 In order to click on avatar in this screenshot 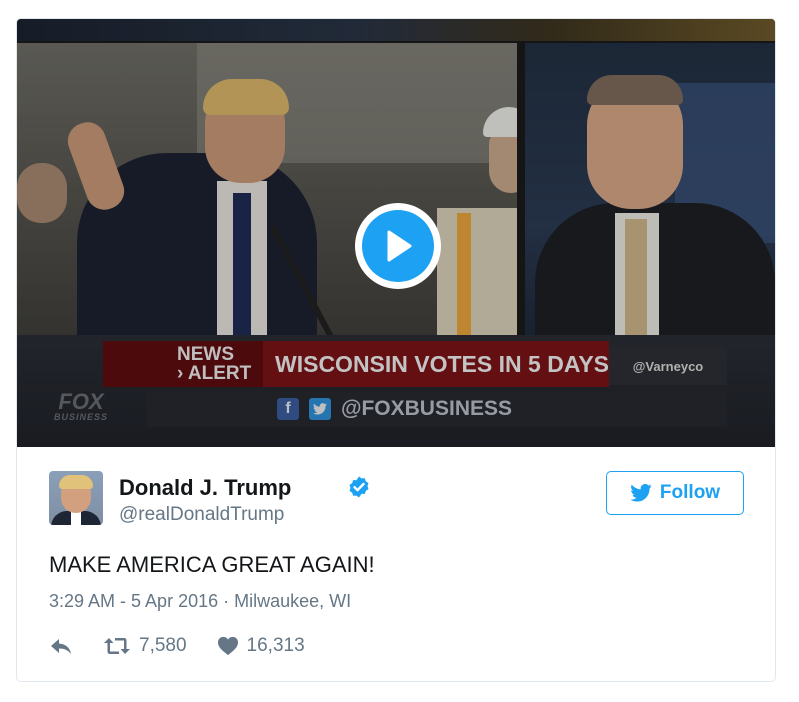, I will do `click(76, 498)`.